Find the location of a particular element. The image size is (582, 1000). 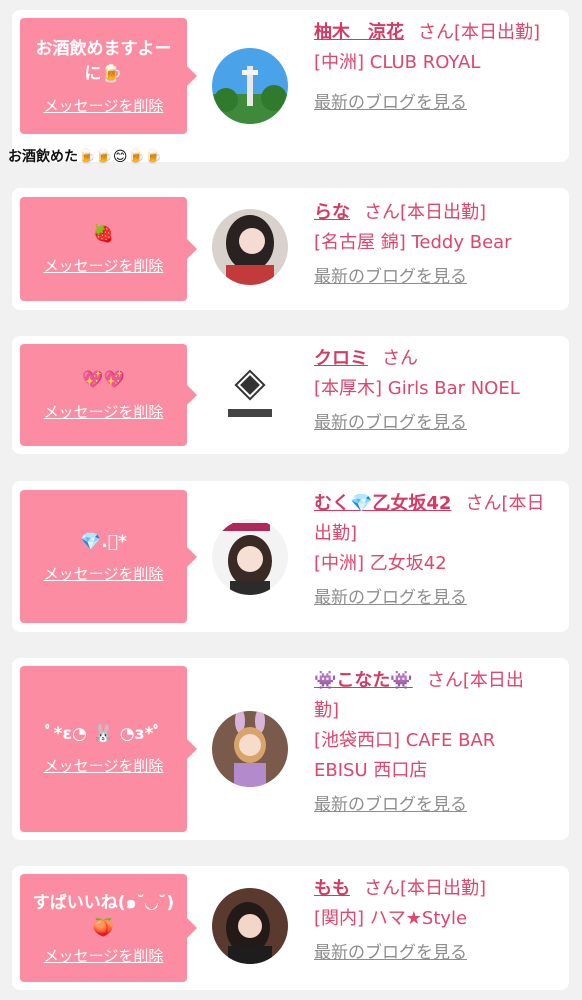

cast-name-link: もも is located at coordinates (332, 888).